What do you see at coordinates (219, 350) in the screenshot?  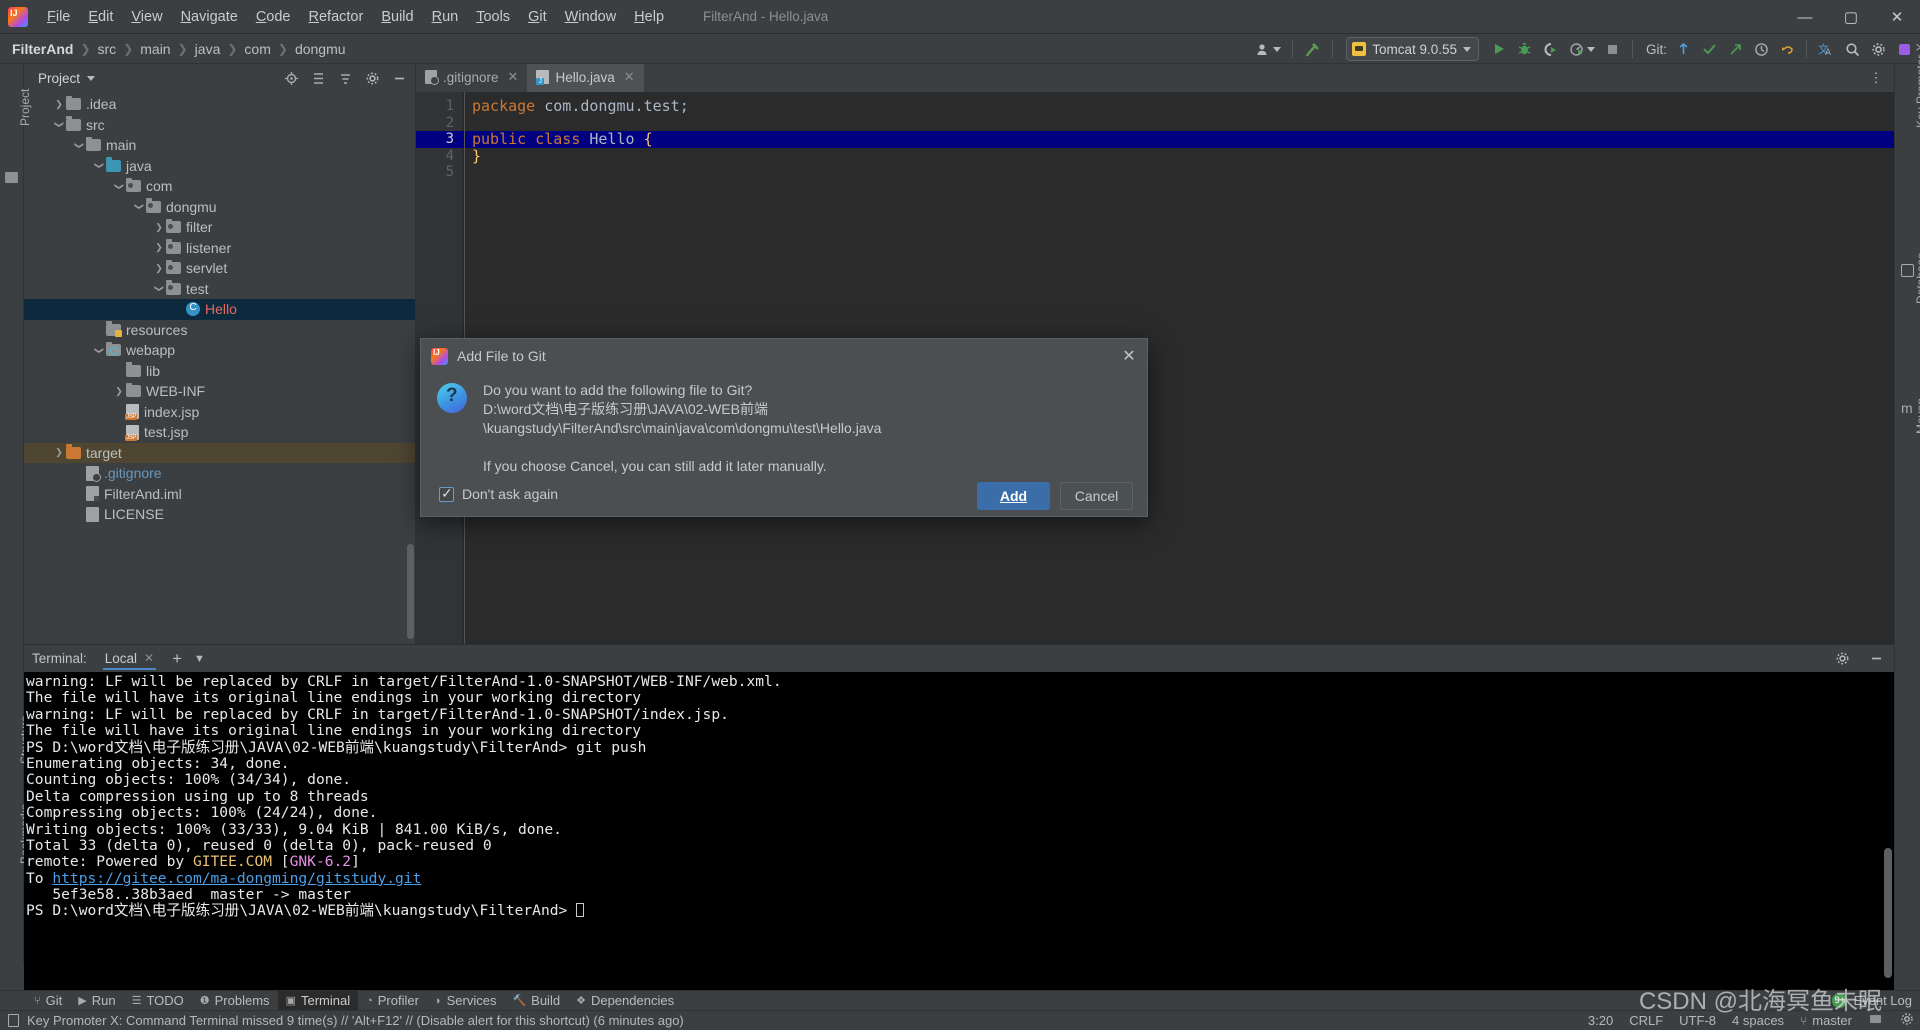 I see `tree-node-webapp: webapp` at bounding box center [219, 350].